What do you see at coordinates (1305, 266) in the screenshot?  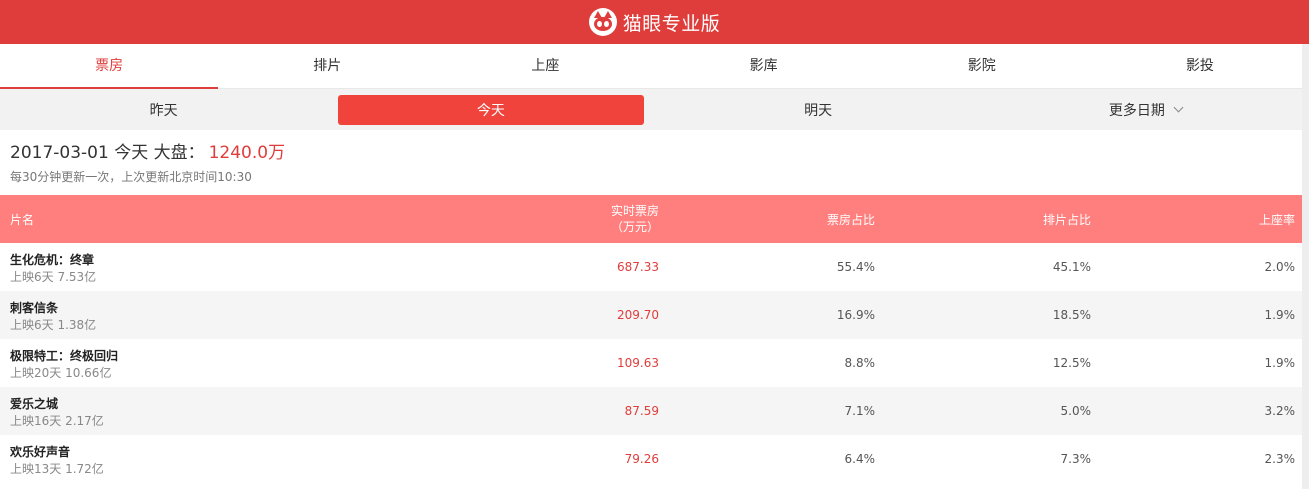 I see `page-scrollbar` at bounding box center [1305, 266].